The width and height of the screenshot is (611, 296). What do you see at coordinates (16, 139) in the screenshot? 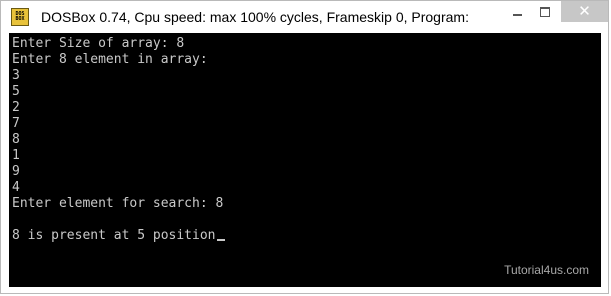
I see `console-line: 8` at bounding box center [16, 139].